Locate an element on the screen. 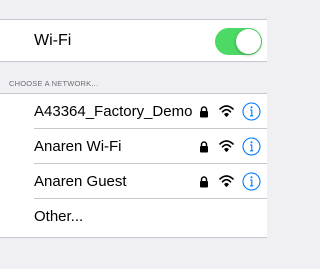 Image resolution: width=320 pixels, height=269 pixels. wifi-toggle is located at coordinates (238, 41).